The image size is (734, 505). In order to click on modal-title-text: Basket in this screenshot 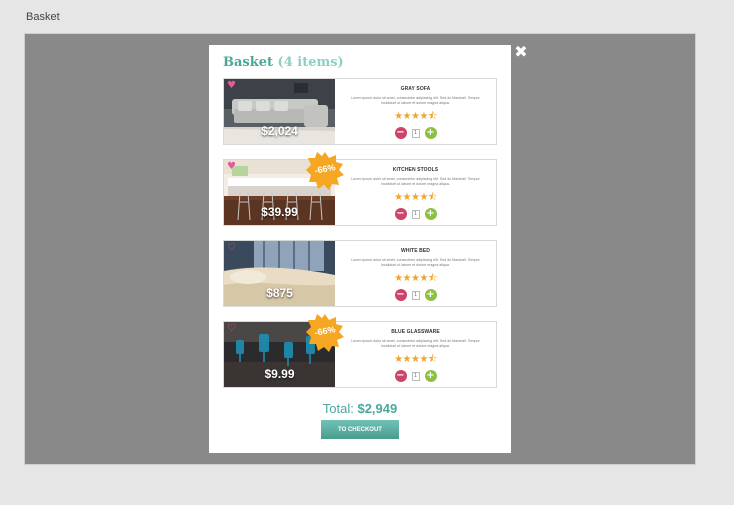, I will do `click(248, 62)`.